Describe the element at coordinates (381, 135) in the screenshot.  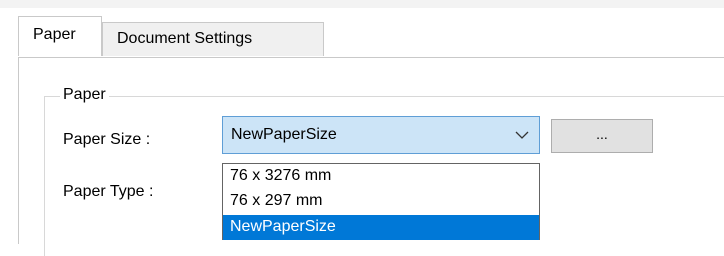
I see `paper-size-combobox: NewPaperSize` at that location.